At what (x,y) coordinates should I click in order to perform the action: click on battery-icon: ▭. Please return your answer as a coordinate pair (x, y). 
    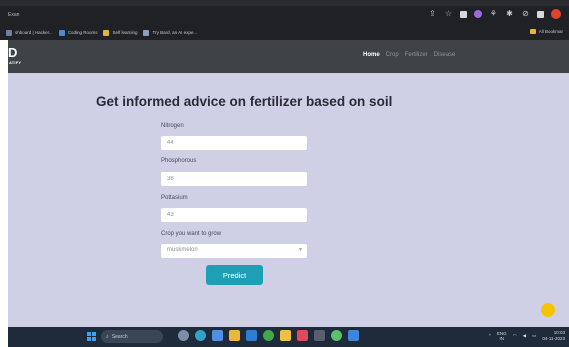
    Looking at the image, I should click on (534, 336).